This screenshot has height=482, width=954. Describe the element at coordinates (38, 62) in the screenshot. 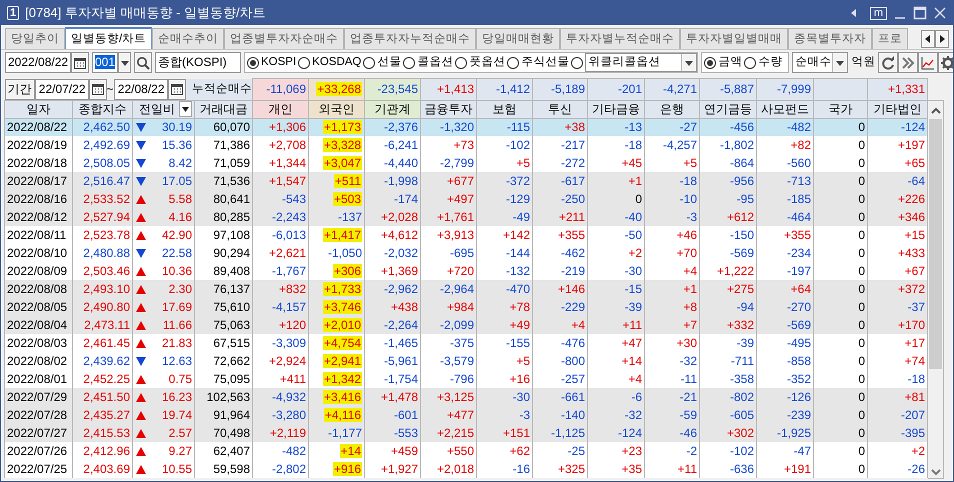

I see `date-field: 2022/08/22` at that location.